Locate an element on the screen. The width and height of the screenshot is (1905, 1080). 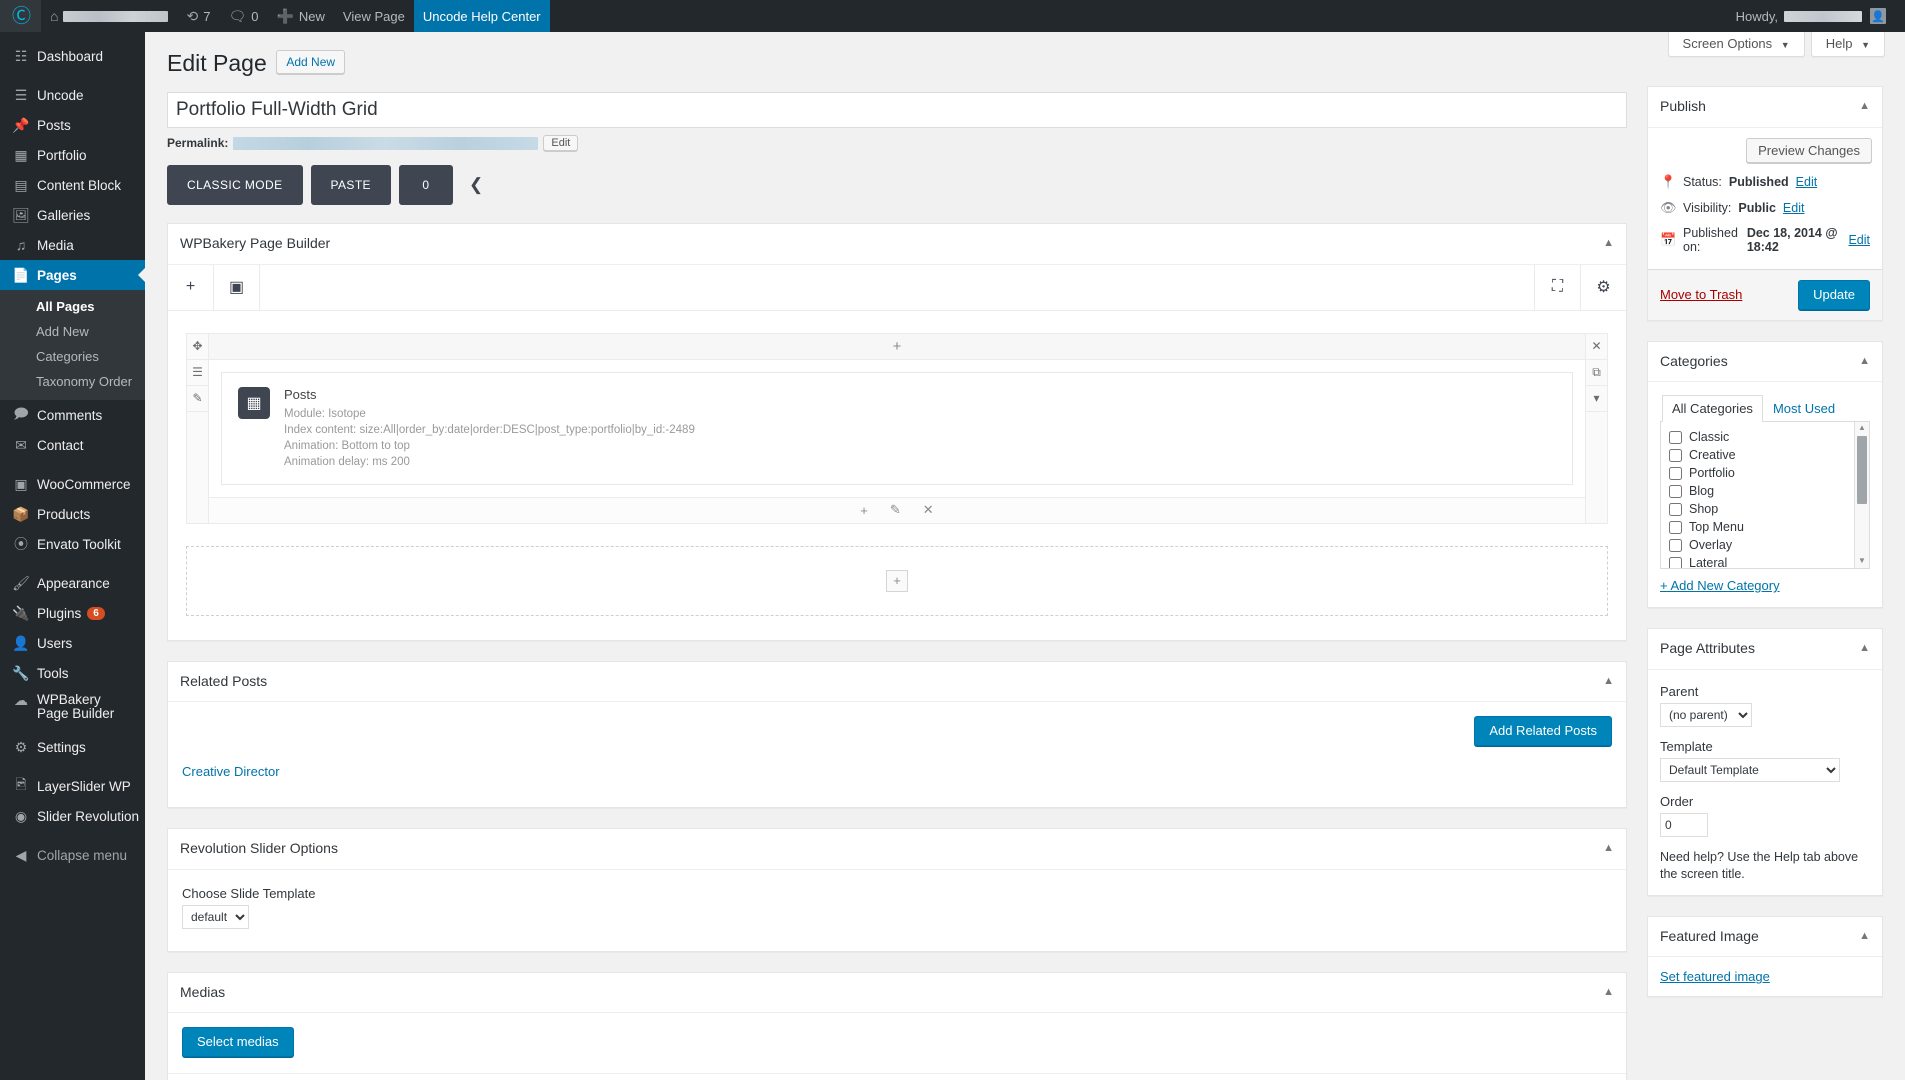
categories-scrollbar: ▲ ▼ is located at coordinates (1861, 495).